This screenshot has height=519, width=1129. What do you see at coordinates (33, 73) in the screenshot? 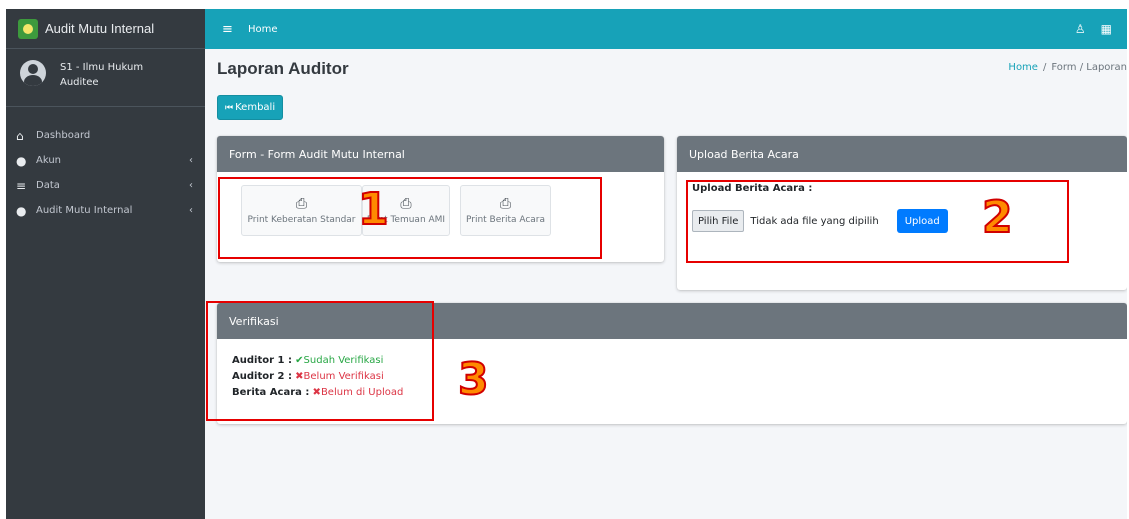
I see `avatar` at bounding box center [33, 73].